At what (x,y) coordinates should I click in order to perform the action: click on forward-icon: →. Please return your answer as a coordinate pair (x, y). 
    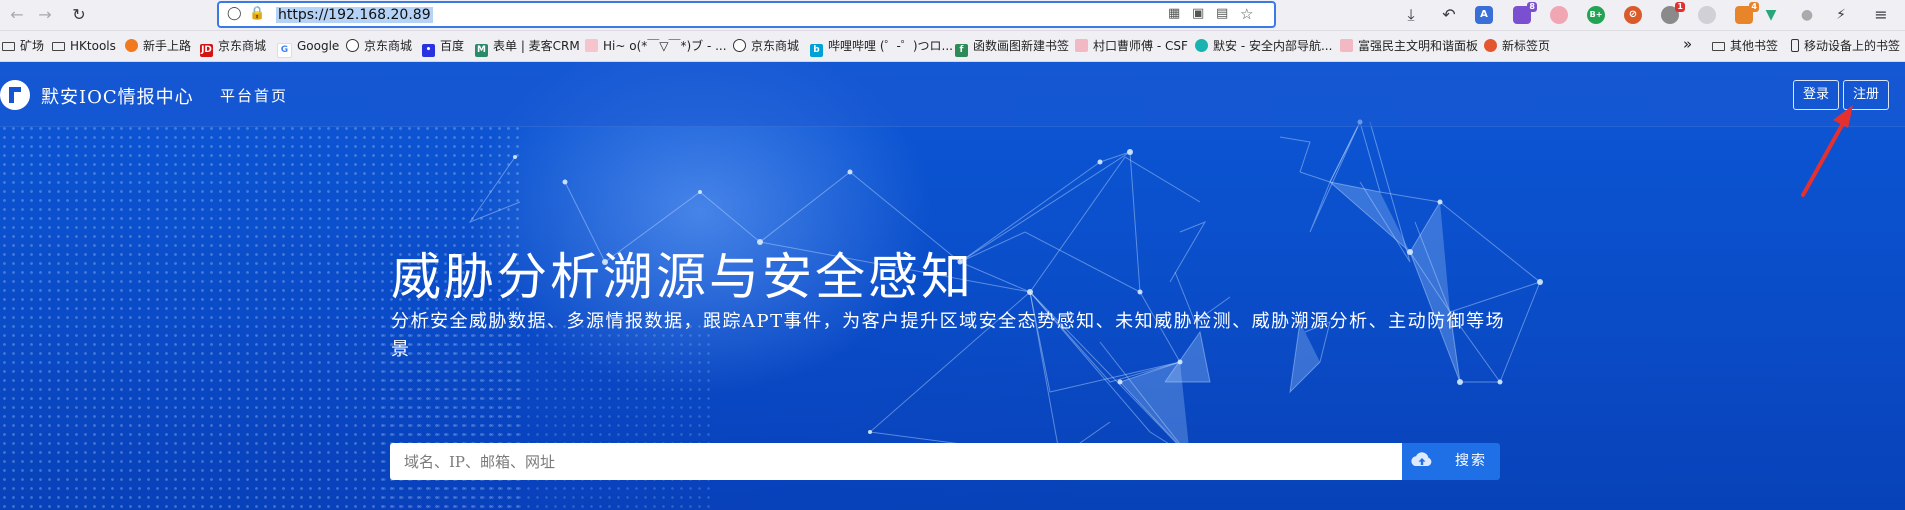
    Looking at the image, I should click on (45, 15).